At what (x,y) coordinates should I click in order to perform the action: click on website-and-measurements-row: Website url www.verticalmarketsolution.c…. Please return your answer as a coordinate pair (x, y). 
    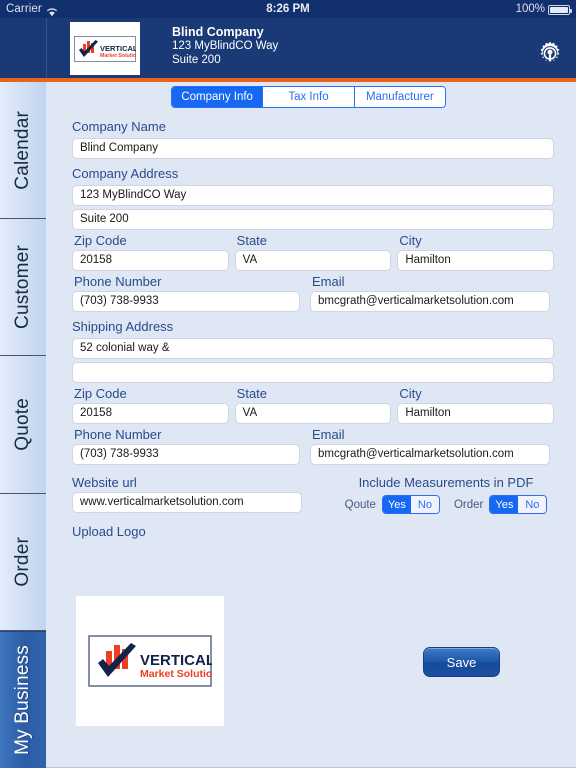
    Looking at the image, I should click on (311, 497).